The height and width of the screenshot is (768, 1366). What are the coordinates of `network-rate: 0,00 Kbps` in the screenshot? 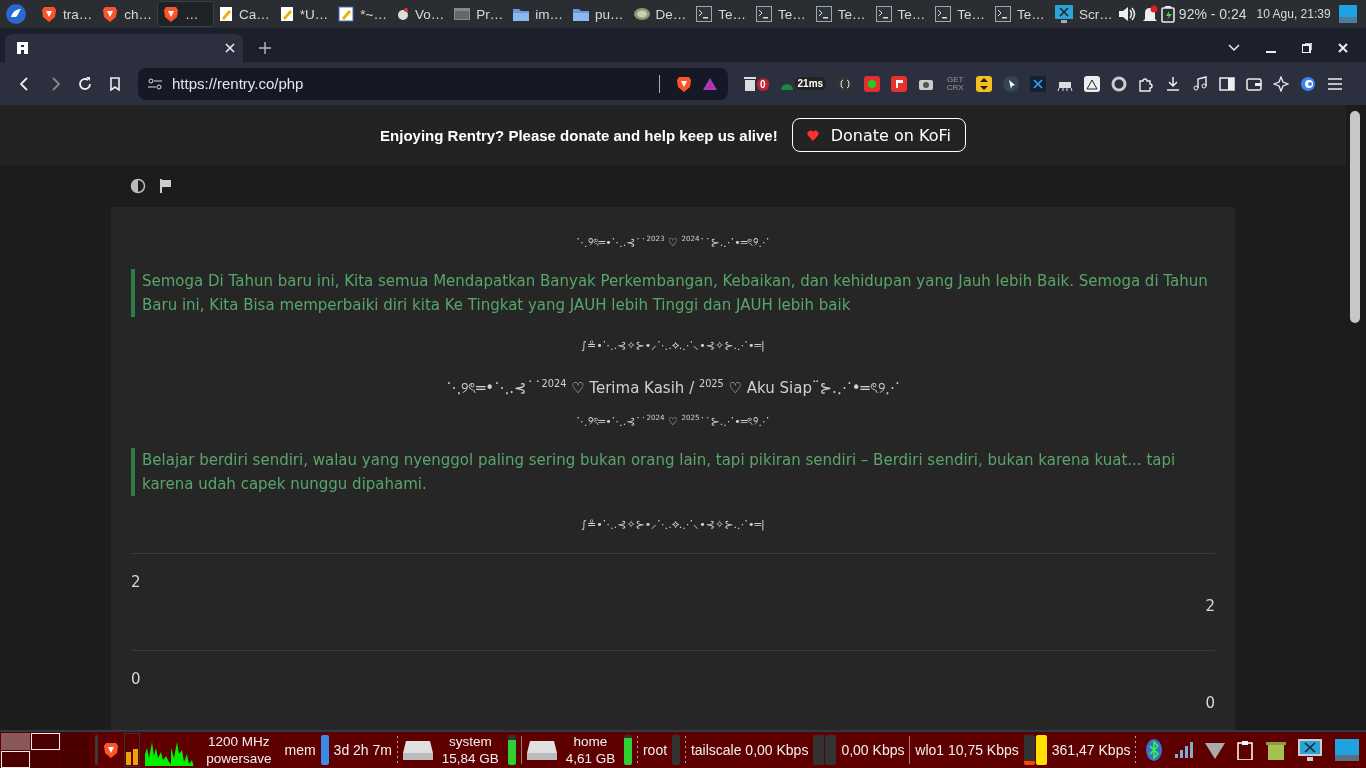 It's located at (873, 750).